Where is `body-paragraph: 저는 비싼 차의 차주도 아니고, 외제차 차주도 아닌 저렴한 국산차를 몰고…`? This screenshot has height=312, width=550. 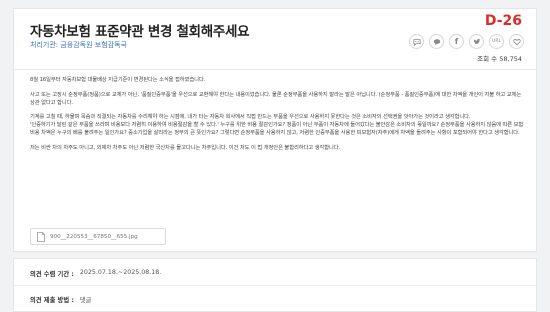 body-paragraph: 저는 비싼 차의 차주도 아니고, 외제차 차주도 아닌 저렴한 국산차를 몰고… is located at coordinates (185, 147).